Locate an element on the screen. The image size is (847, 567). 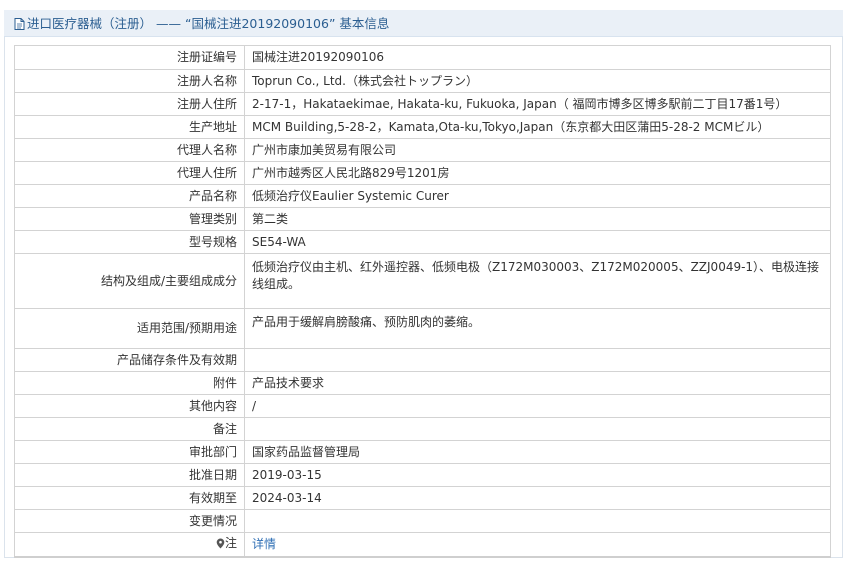
field-value: 广州市康加美贸易有限公司 is located at coordinates (537, 150).